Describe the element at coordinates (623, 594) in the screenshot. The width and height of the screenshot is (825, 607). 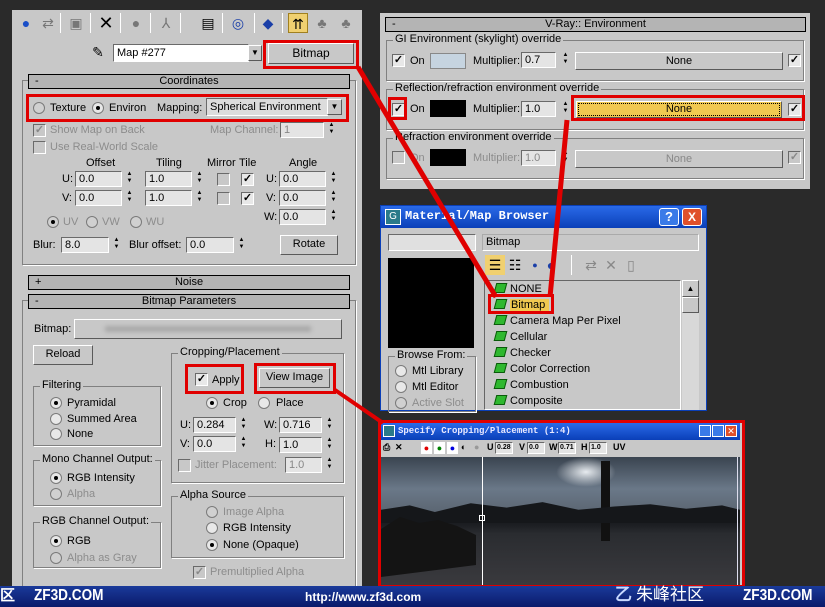
I see `brand-logo-icon: 乙` at that location.